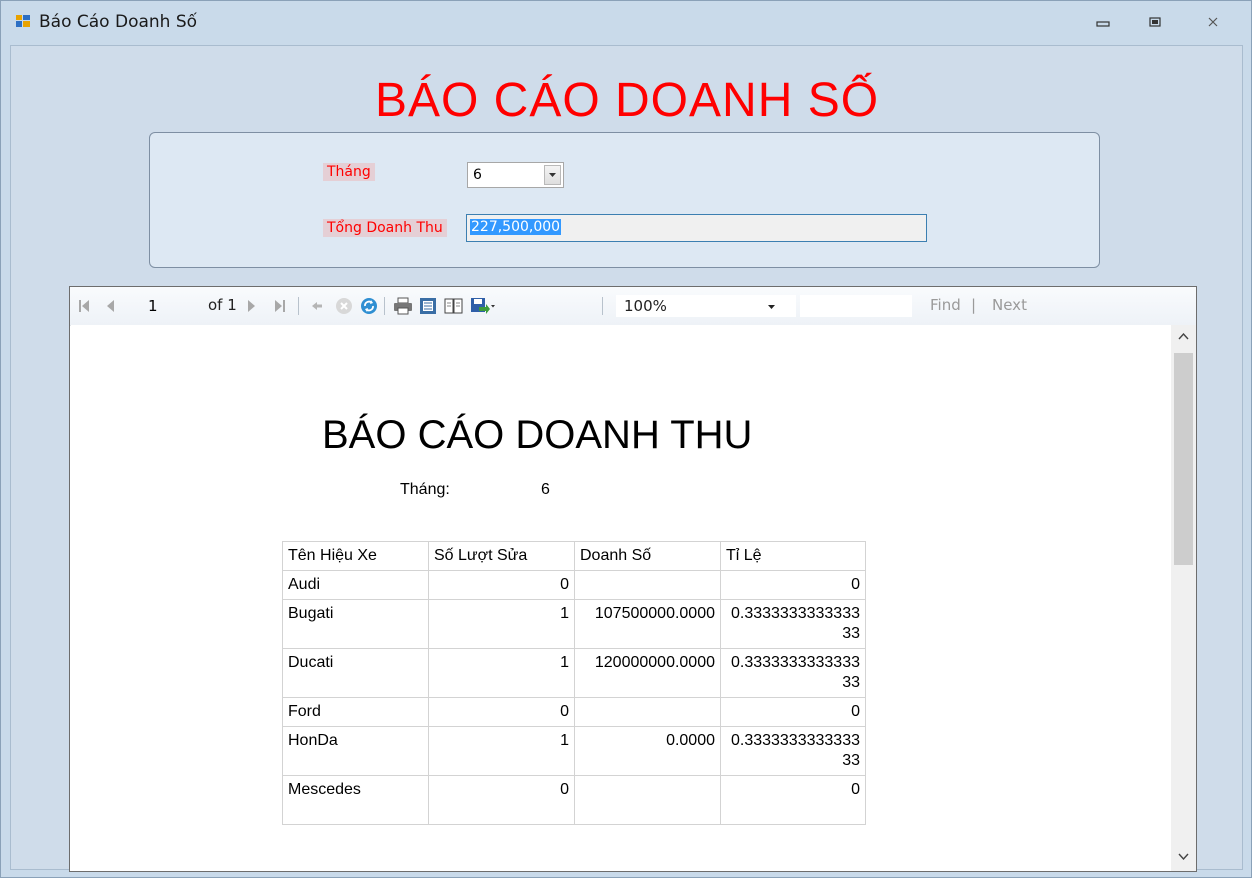 The height and width of the screenshot is (878, 1252). Describe the element at coordinates (856, 306) in the screenshot. I see `find-input` at that location.